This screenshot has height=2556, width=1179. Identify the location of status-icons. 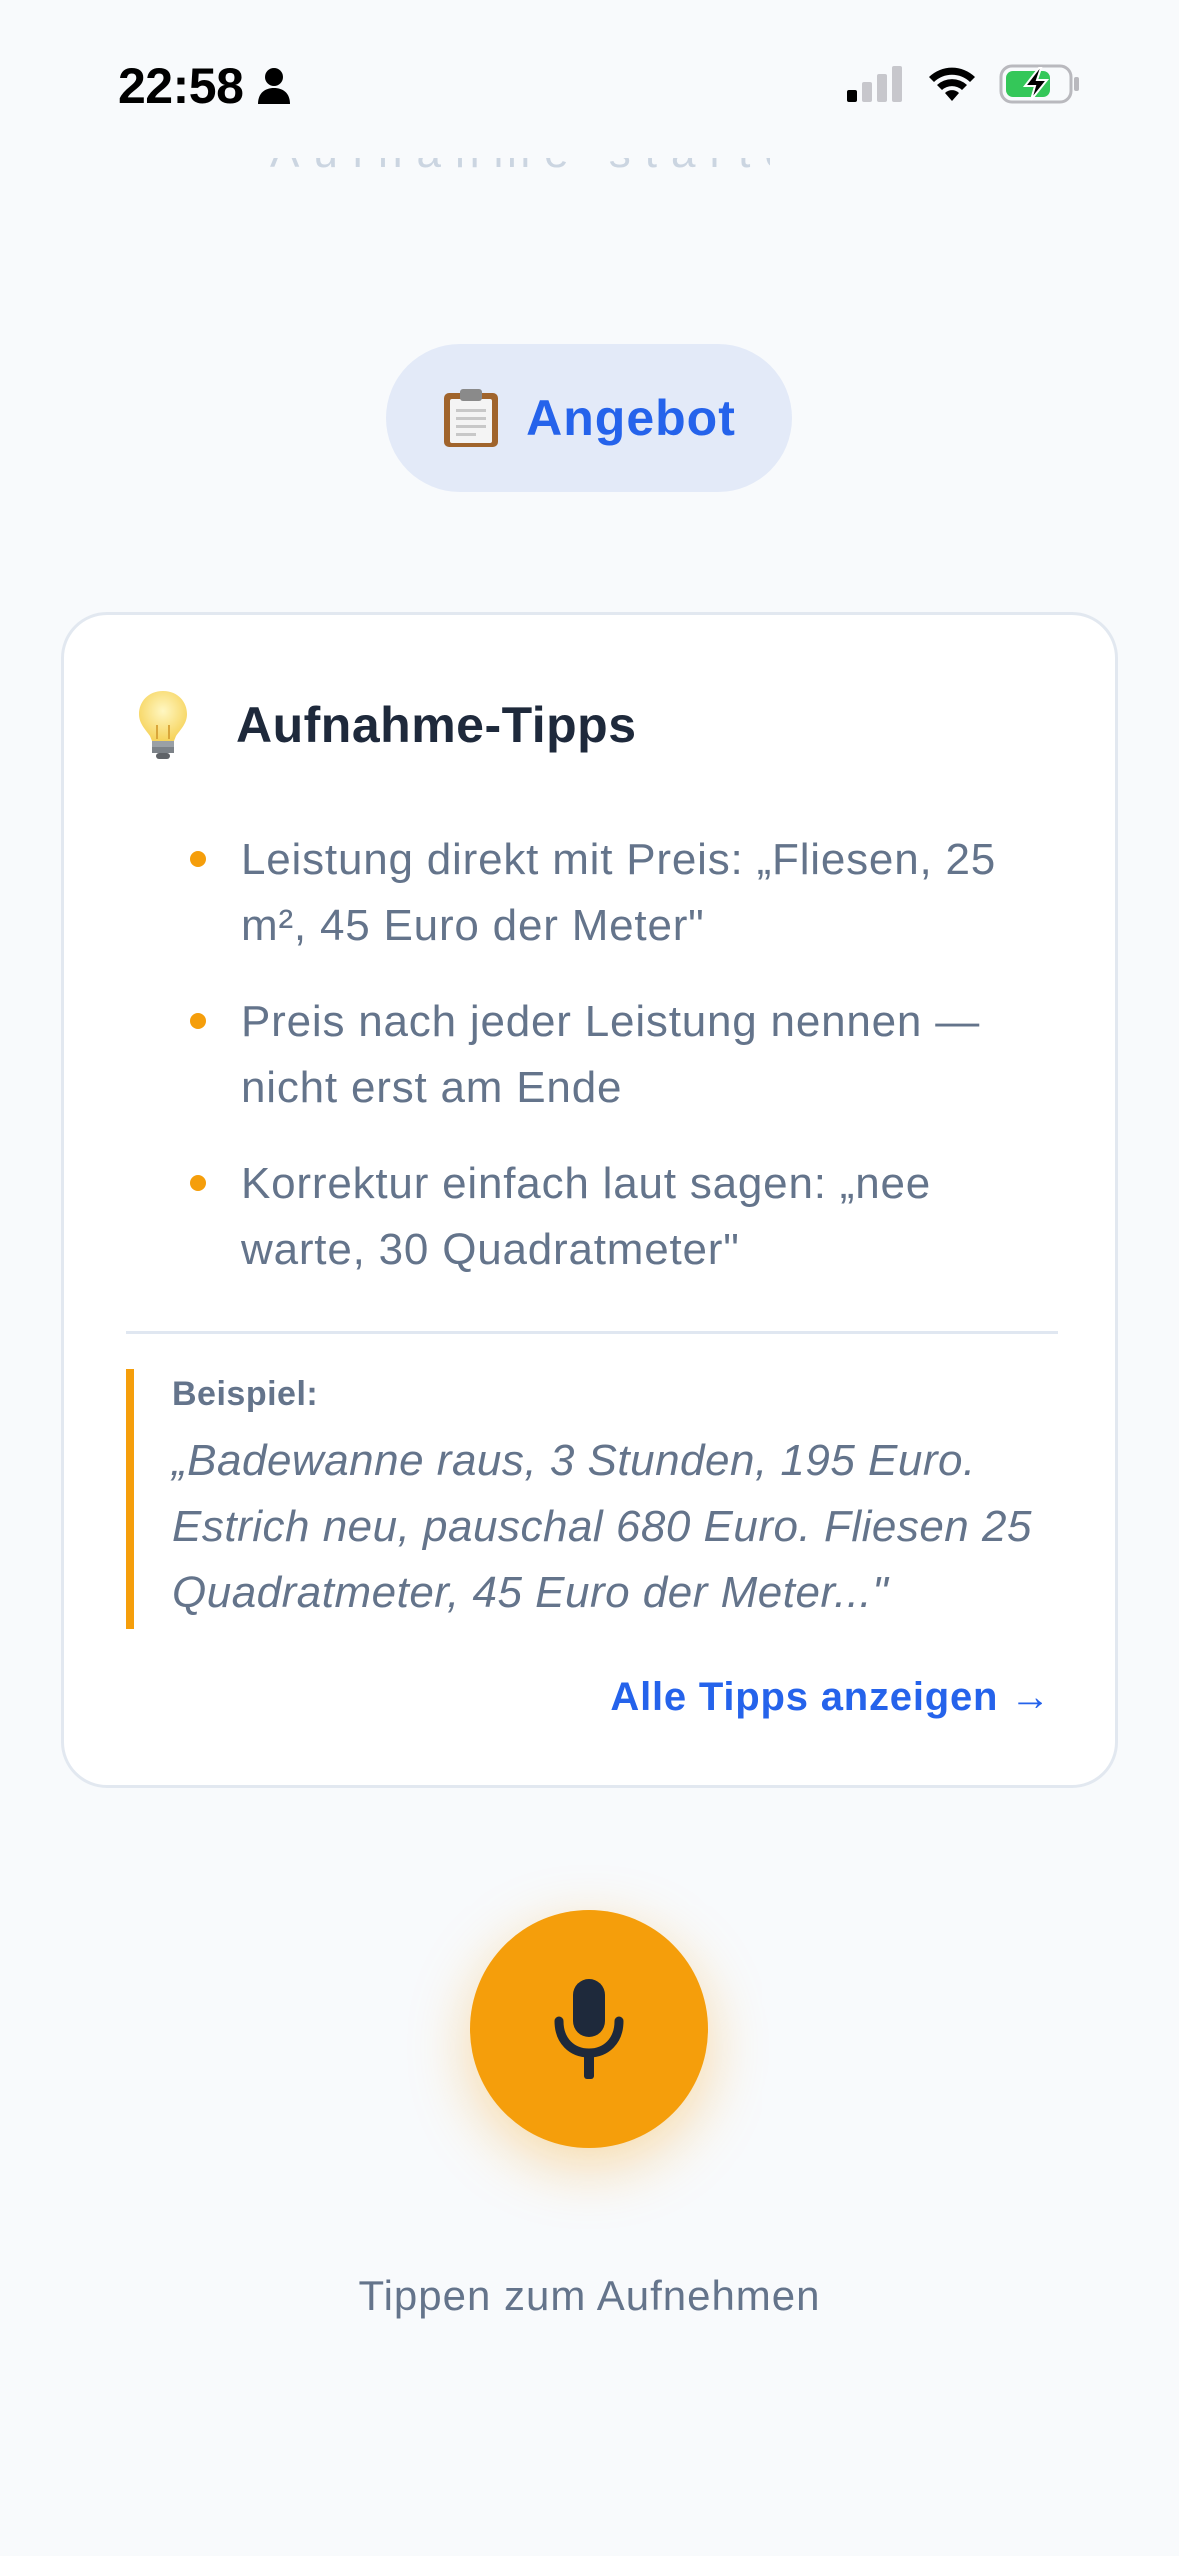
(964, 84).